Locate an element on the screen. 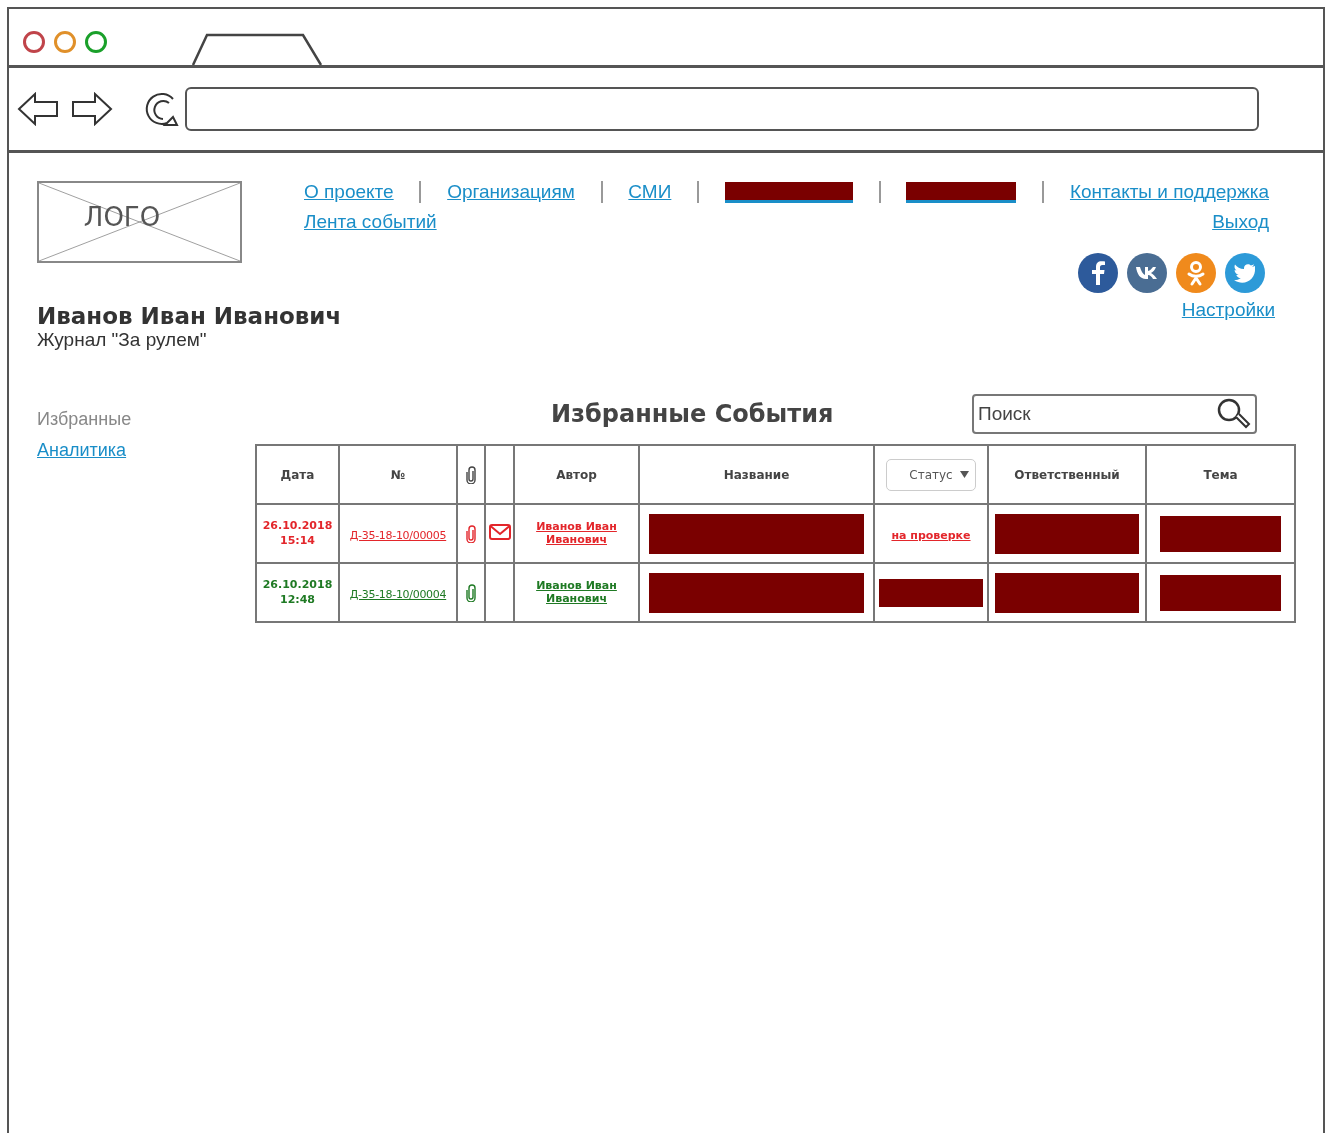  search-field: Поиск is located at coordinates (1114, 414).